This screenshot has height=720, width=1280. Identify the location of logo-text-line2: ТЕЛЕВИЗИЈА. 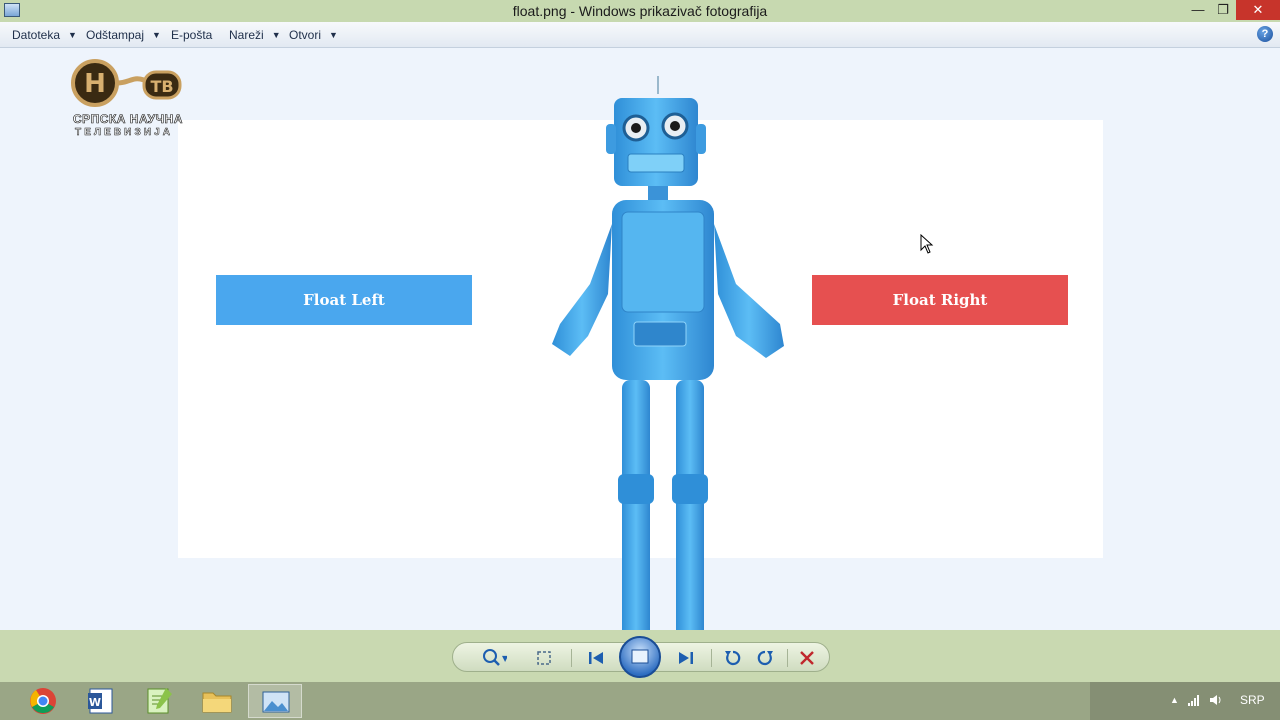
(124, 133).